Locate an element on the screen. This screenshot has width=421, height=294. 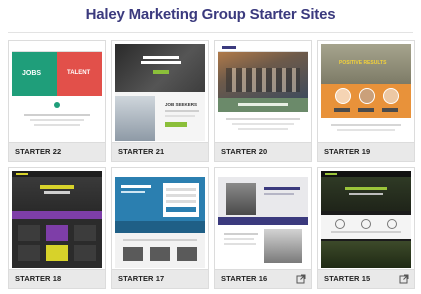
starter-16-thumbnail is located at coordinates (263, 219).